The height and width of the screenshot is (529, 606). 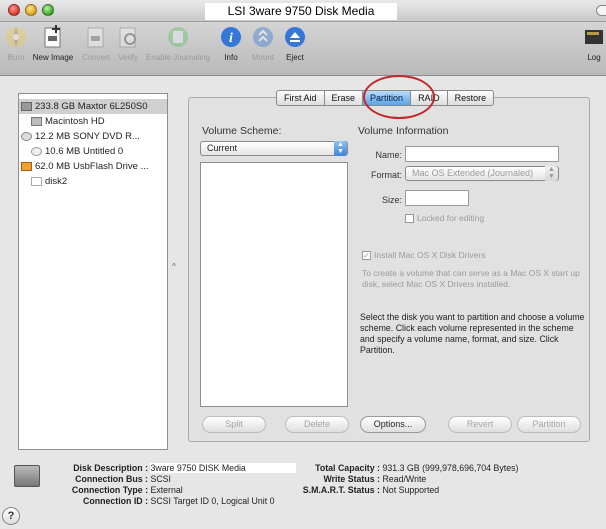 I want to click on disk-description-row: Disk Description : 3ware 9750 DISK Media, so click(x=180, y=468).